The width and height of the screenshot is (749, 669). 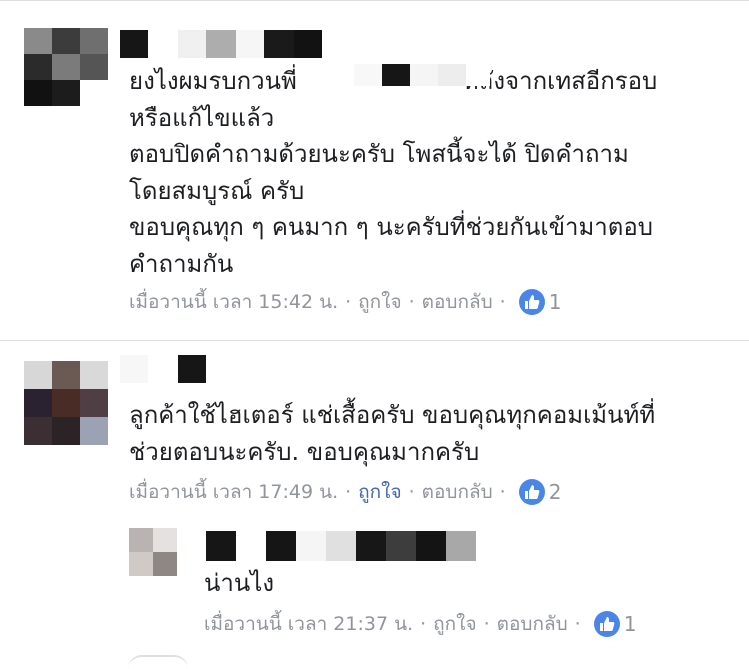 I want to click on timestamp: เมื่อวานนี้ เวลา 15:42 น., so click(x=233, y=302).